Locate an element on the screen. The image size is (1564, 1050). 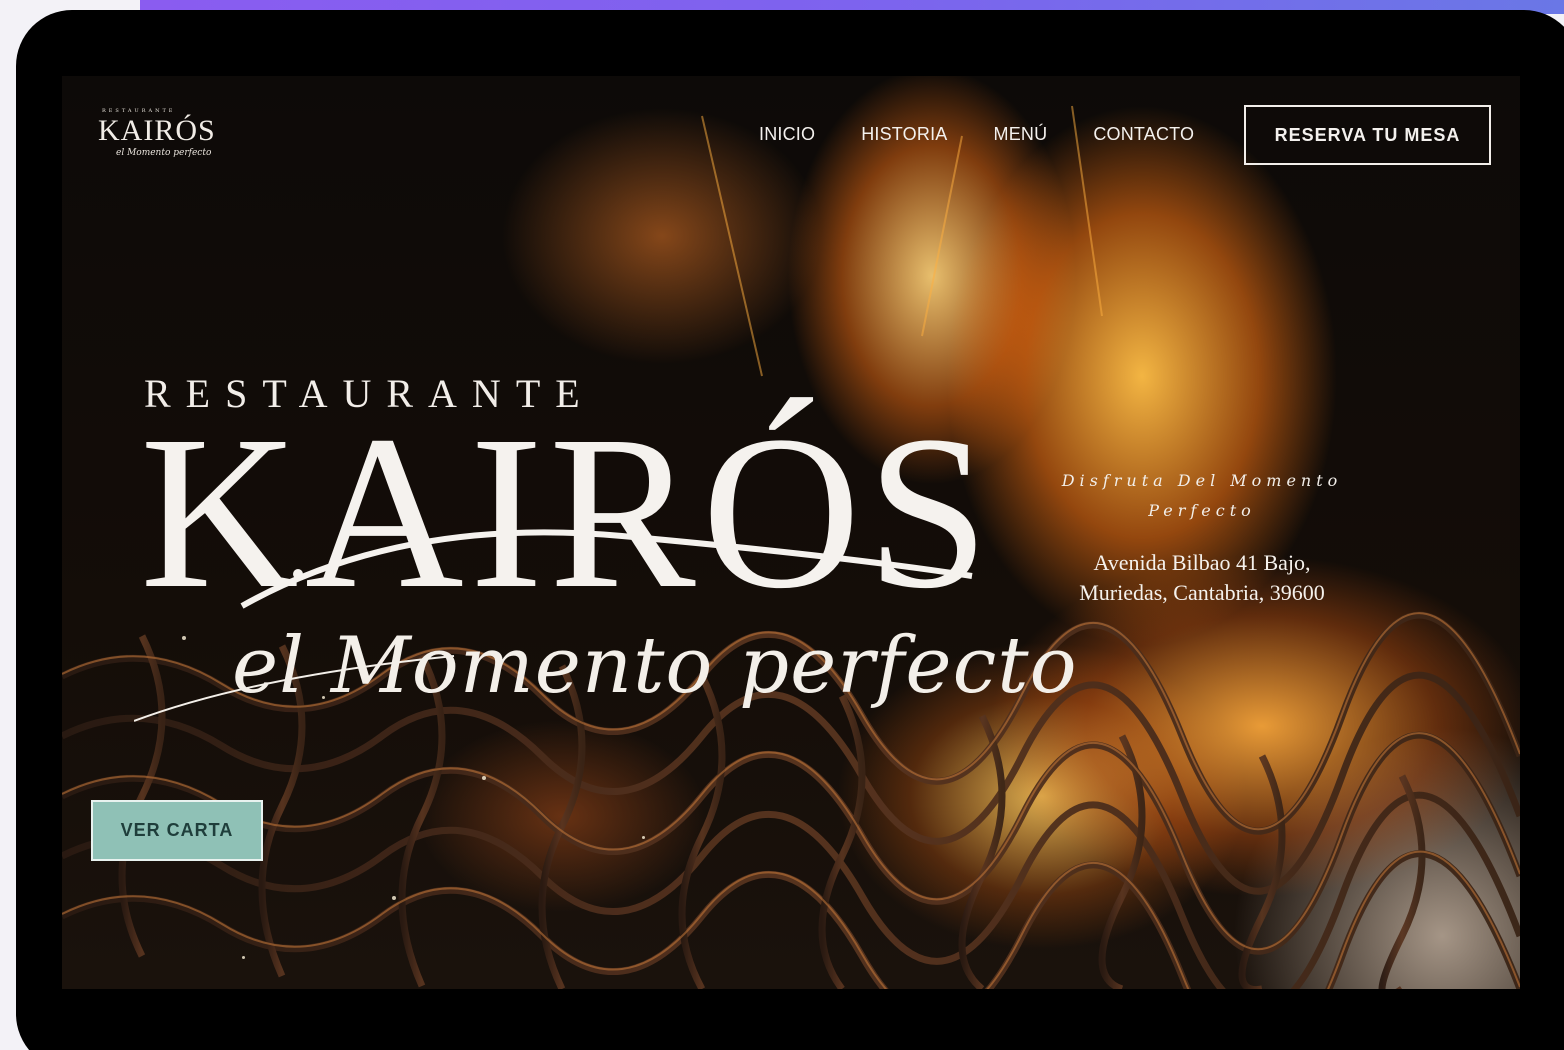
reserve-table-button: RESERVA TU MESA is located at coordinates (1367, 135).